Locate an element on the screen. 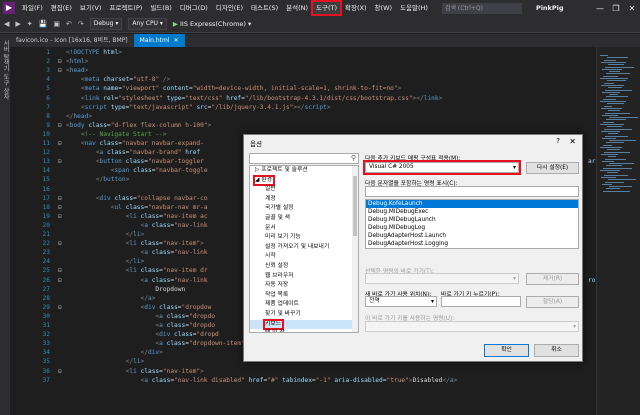 The image size is (640, 415). tree-item: 웹 브라우저 is located at coordinates (304, 277).